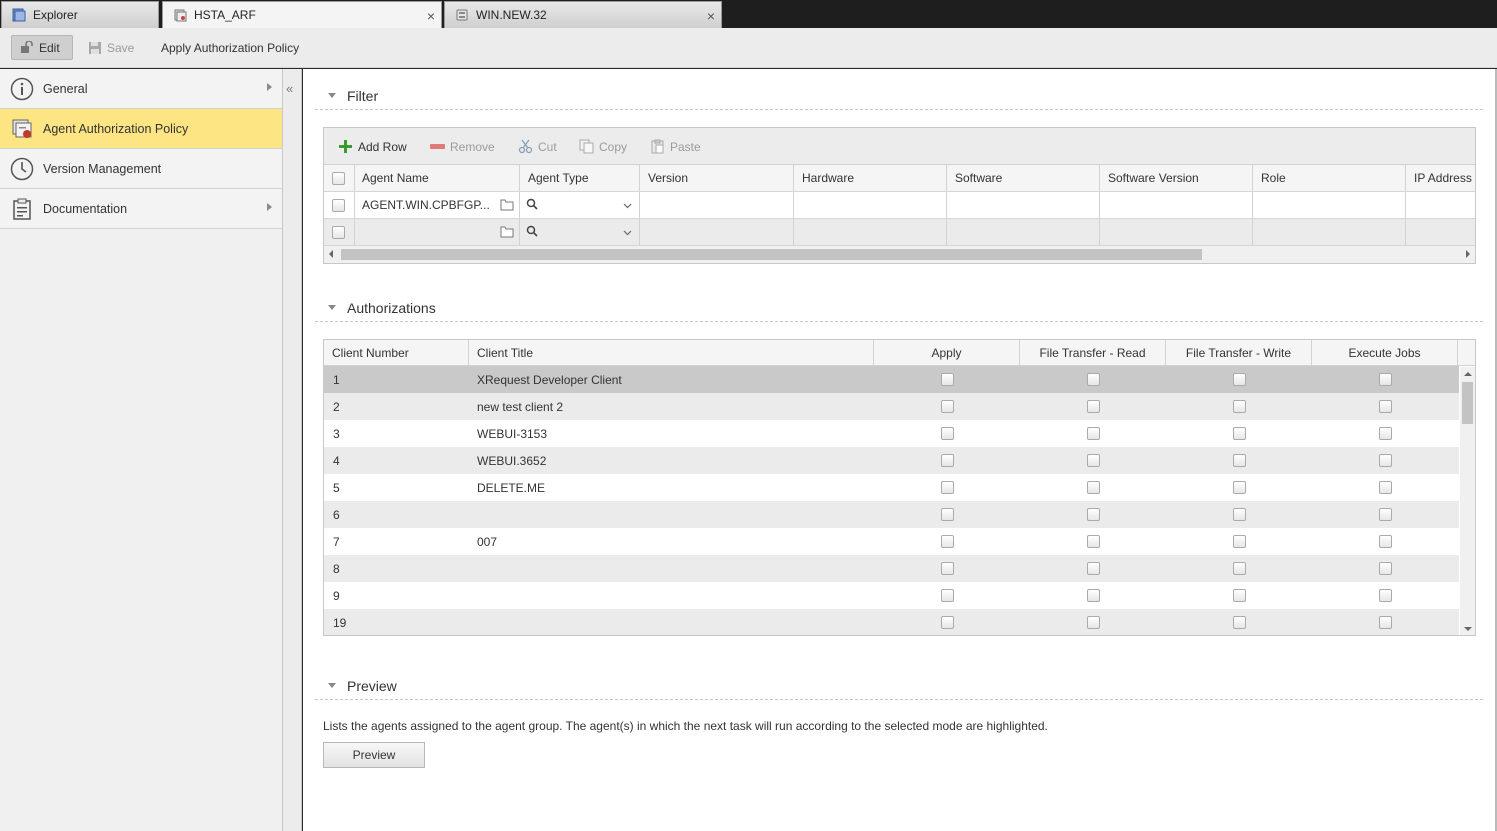 Image resolution: width=1497 pixels, height=831 pixels. Describe the element at coordinates (947, 352) in the screenshot. I see `column-header-apply: Apply` at that location.